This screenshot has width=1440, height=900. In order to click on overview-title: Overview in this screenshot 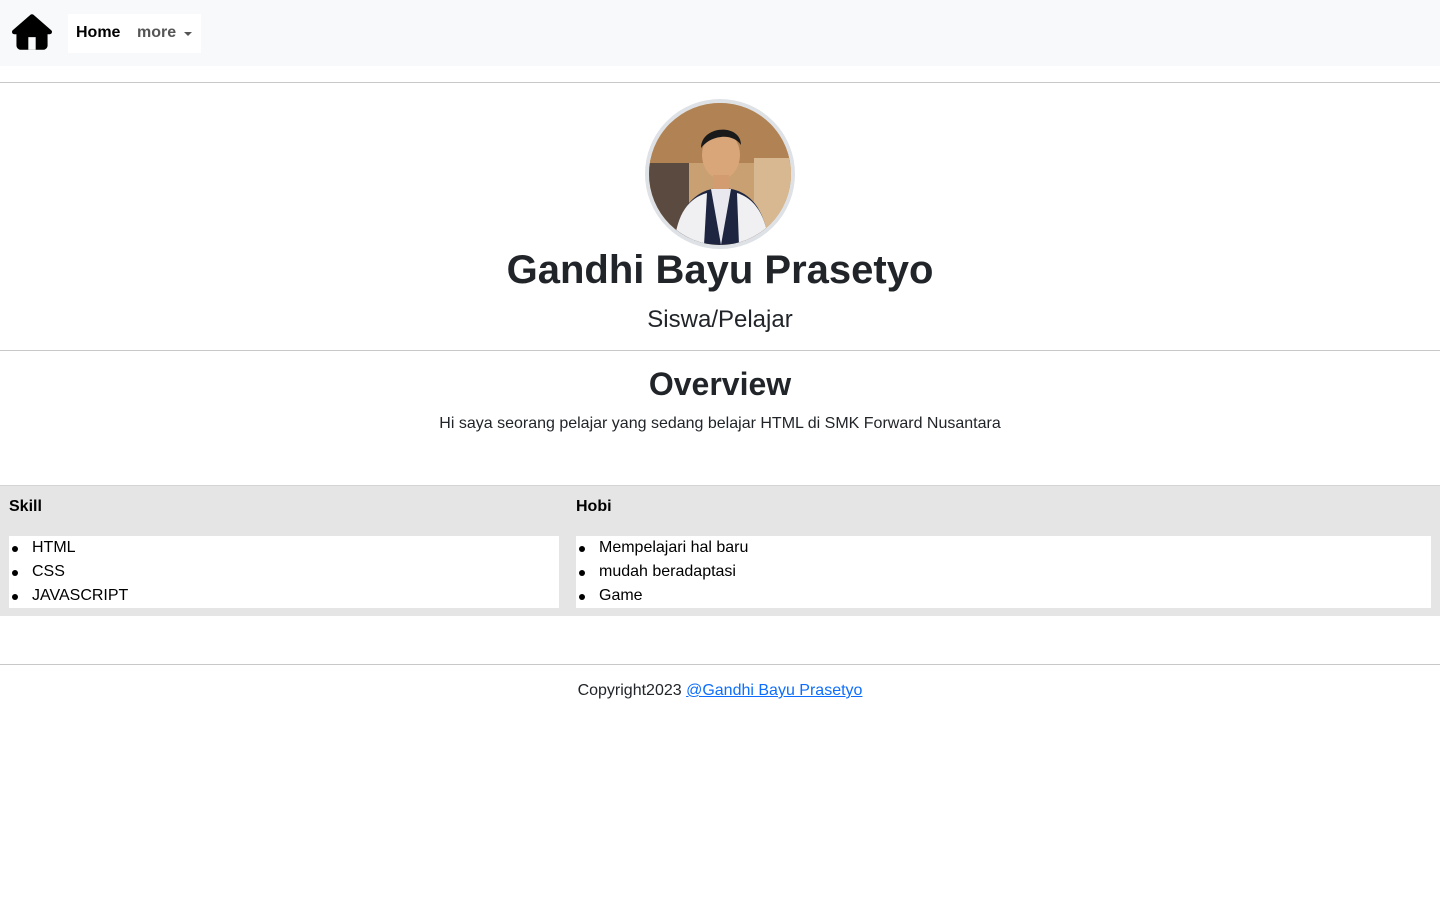, I will do `click(720, 384)`.